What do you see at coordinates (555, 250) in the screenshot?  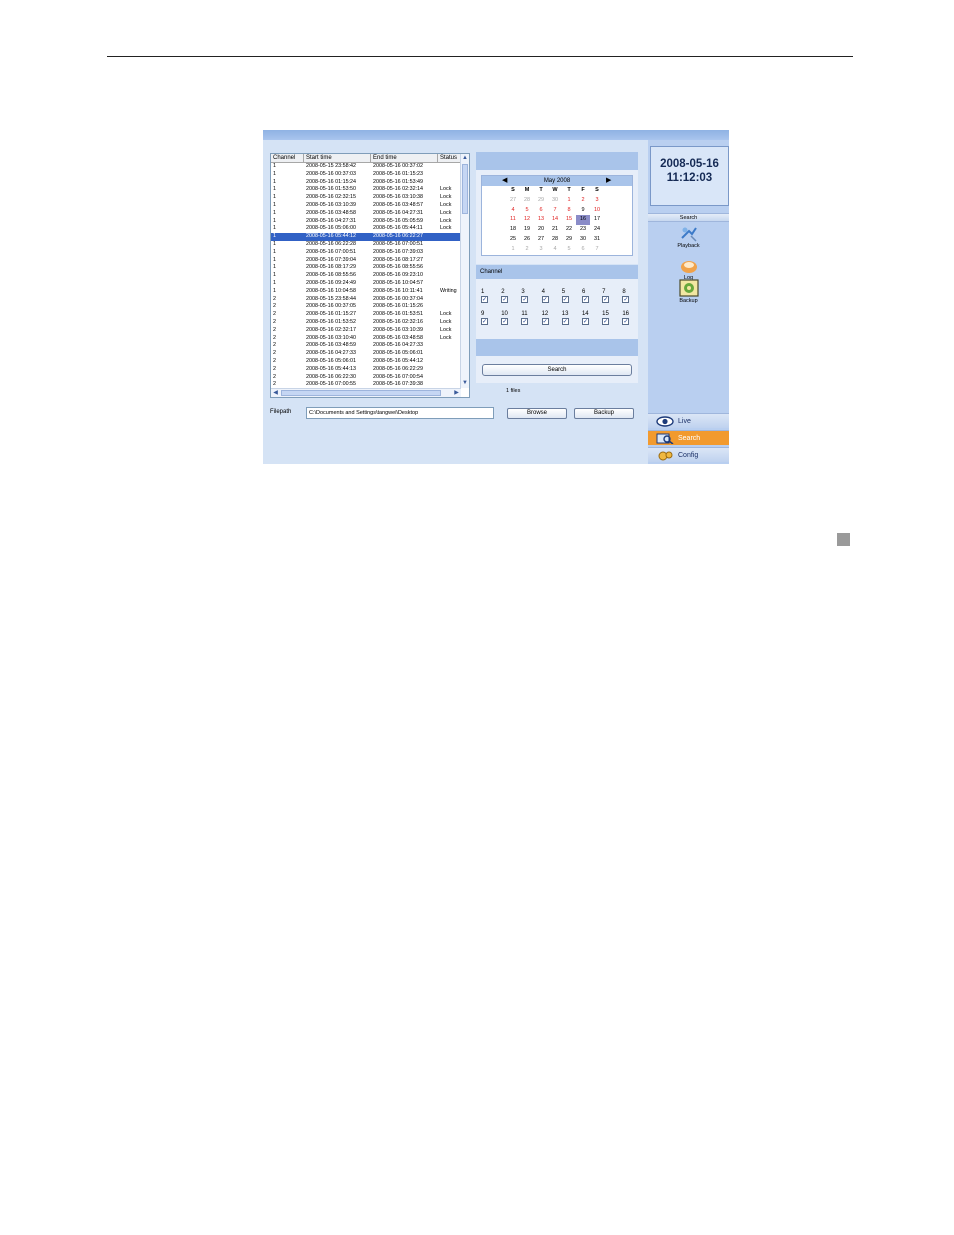 I see `calendar-day: 4` at bounding box center [555, 250].